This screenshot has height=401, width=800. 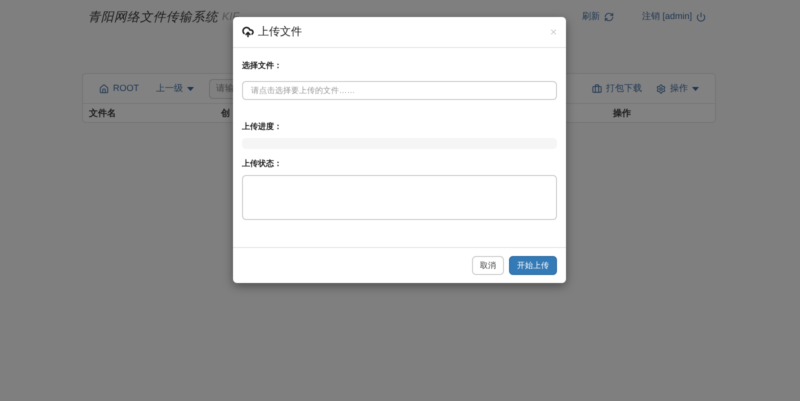 I want to click on column-header: 操作, so click(x=622, y=113).